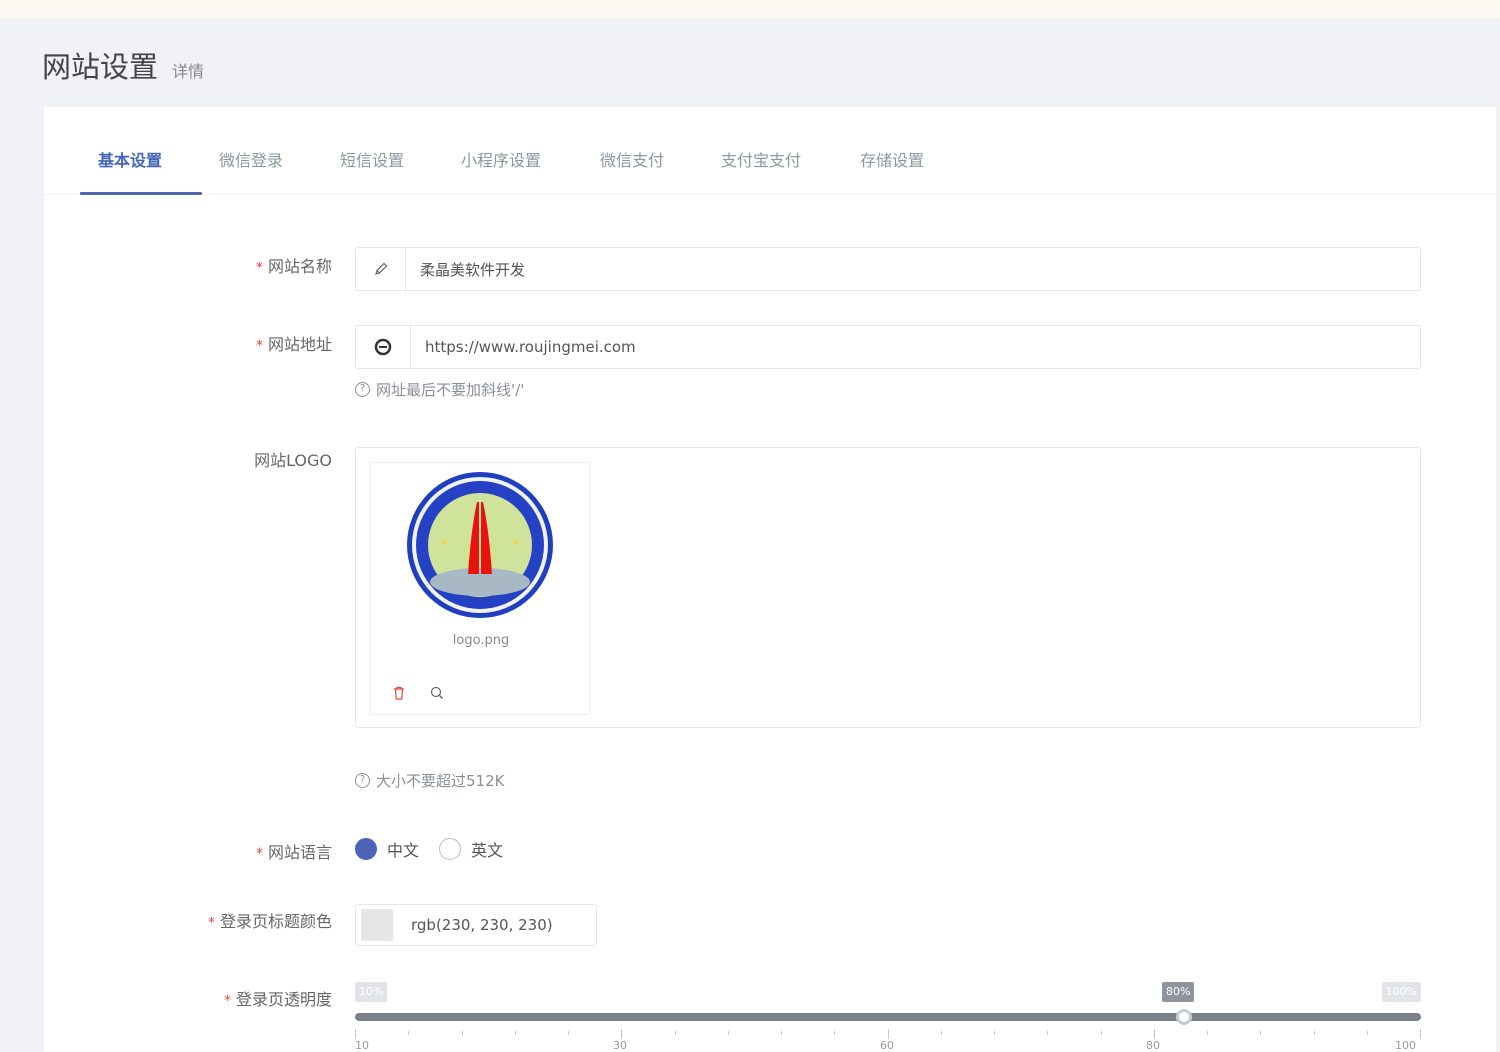 The width and height of the screenshot is (1500, 1052). Describe the element at coordinates (400, 694) in the screenshot. I see `delete-icon` at that location.